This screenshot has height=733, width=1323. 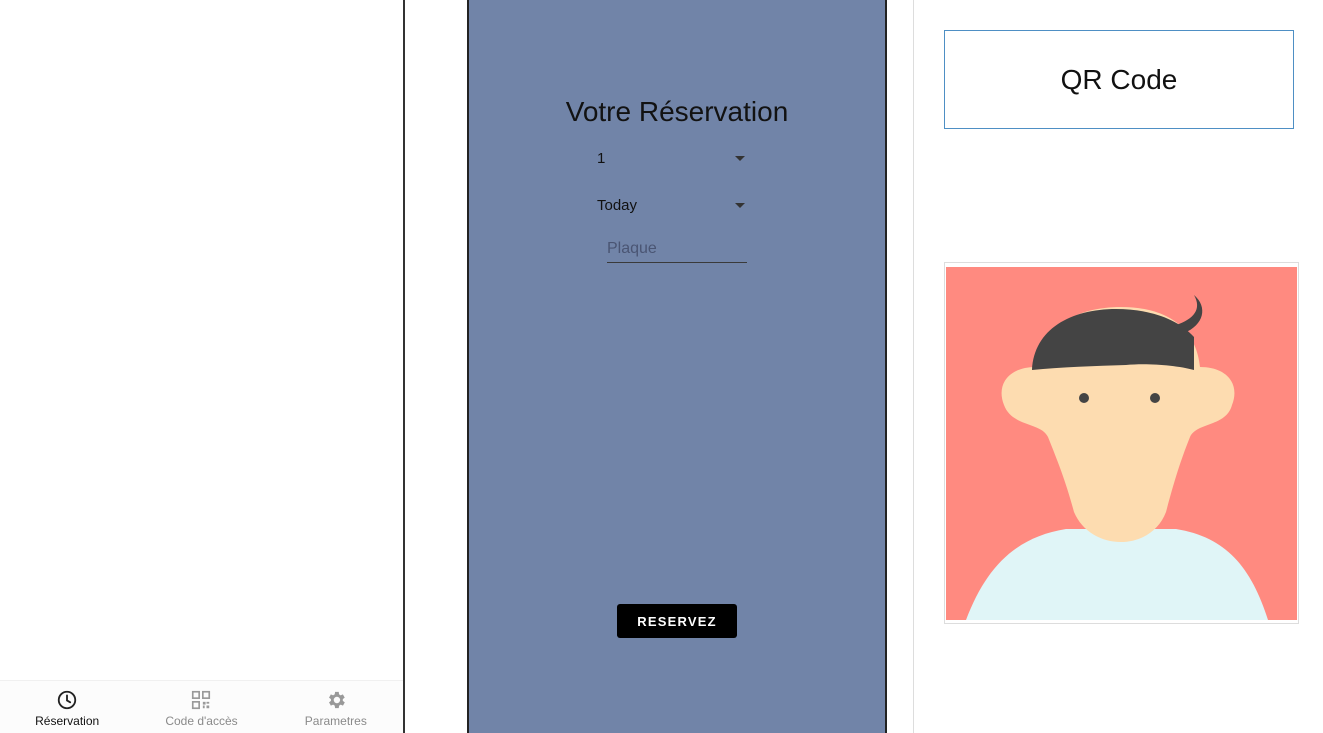 I want to click on count-select-value: 1, so click(x=601, y=158).